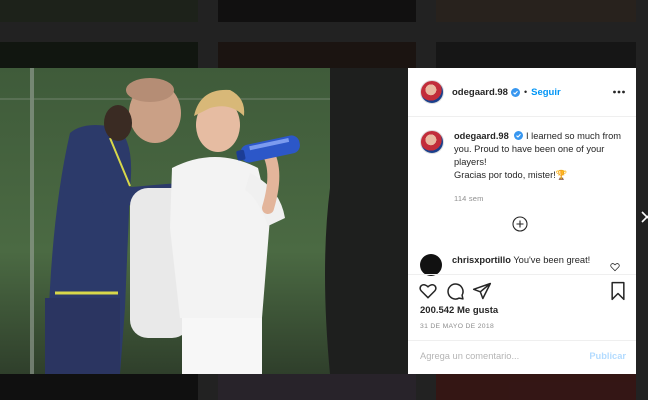 The height and width of the screenshot is (400, 648). Describe the element at coordinates (455, 291) in the screenshot. I see `comment-icon` at that location.